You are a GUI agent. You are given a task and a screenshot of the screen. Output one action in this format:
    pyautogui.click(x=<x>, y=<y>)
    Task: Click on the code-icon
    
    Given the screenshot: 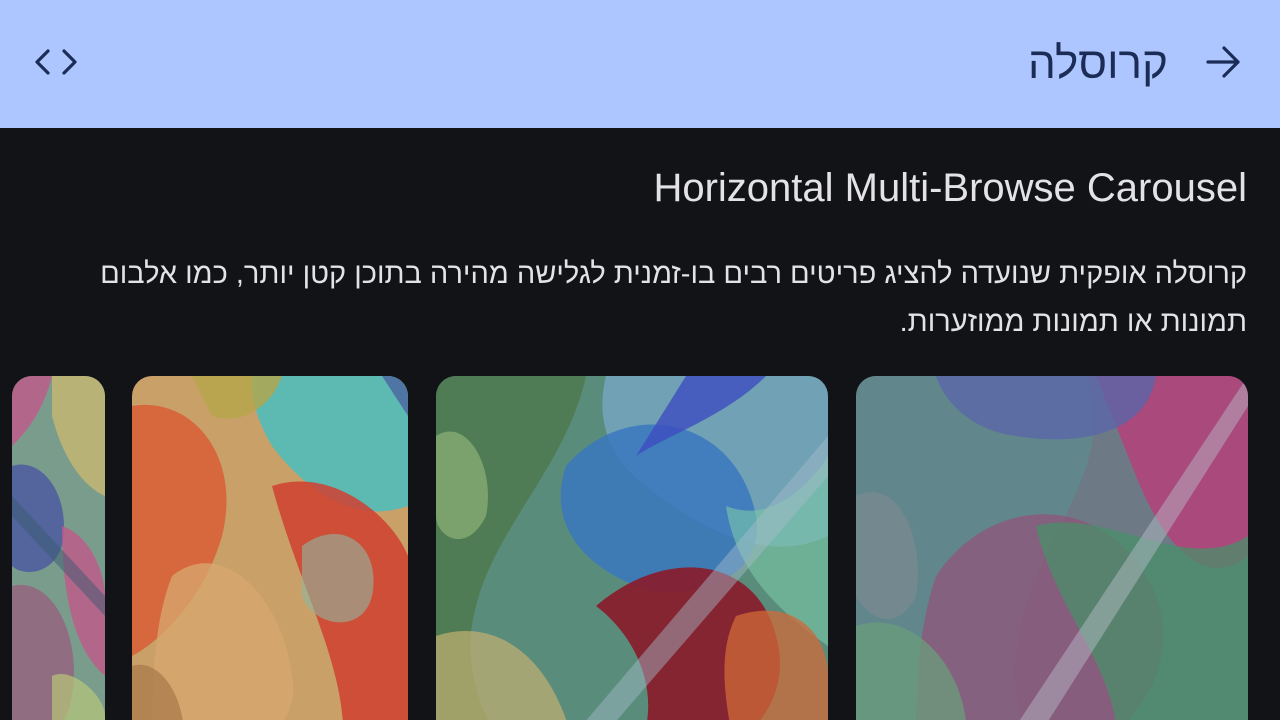 What is the action you would take?
    pyautogui.click(x=56, y=64)
    